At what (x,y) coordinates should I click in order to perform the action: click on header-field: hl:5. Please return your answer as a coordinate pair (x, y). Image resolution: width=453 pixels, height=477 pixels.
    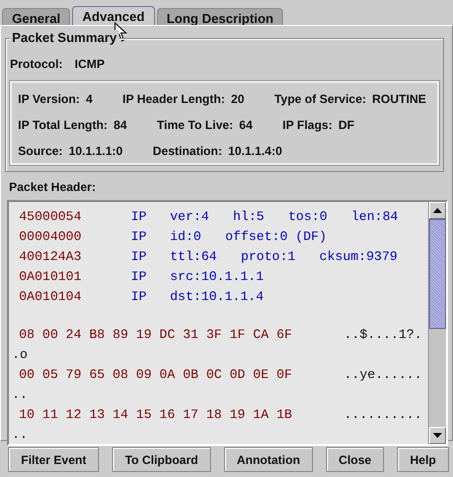
    Looking at the image, I should click on (248, 216).